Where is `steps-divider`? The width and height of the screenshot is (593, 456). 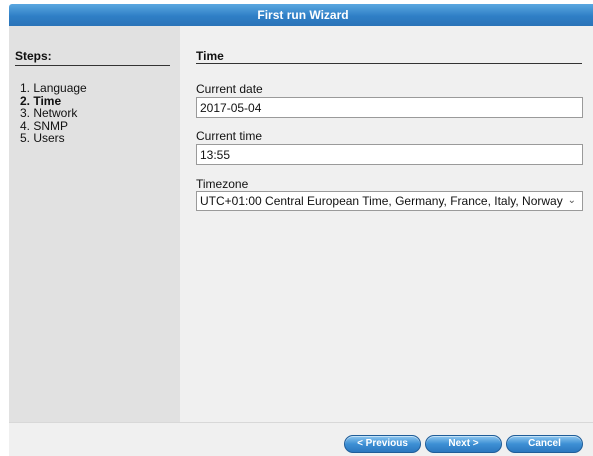 steps-divider is located at coordinates (92, 65).